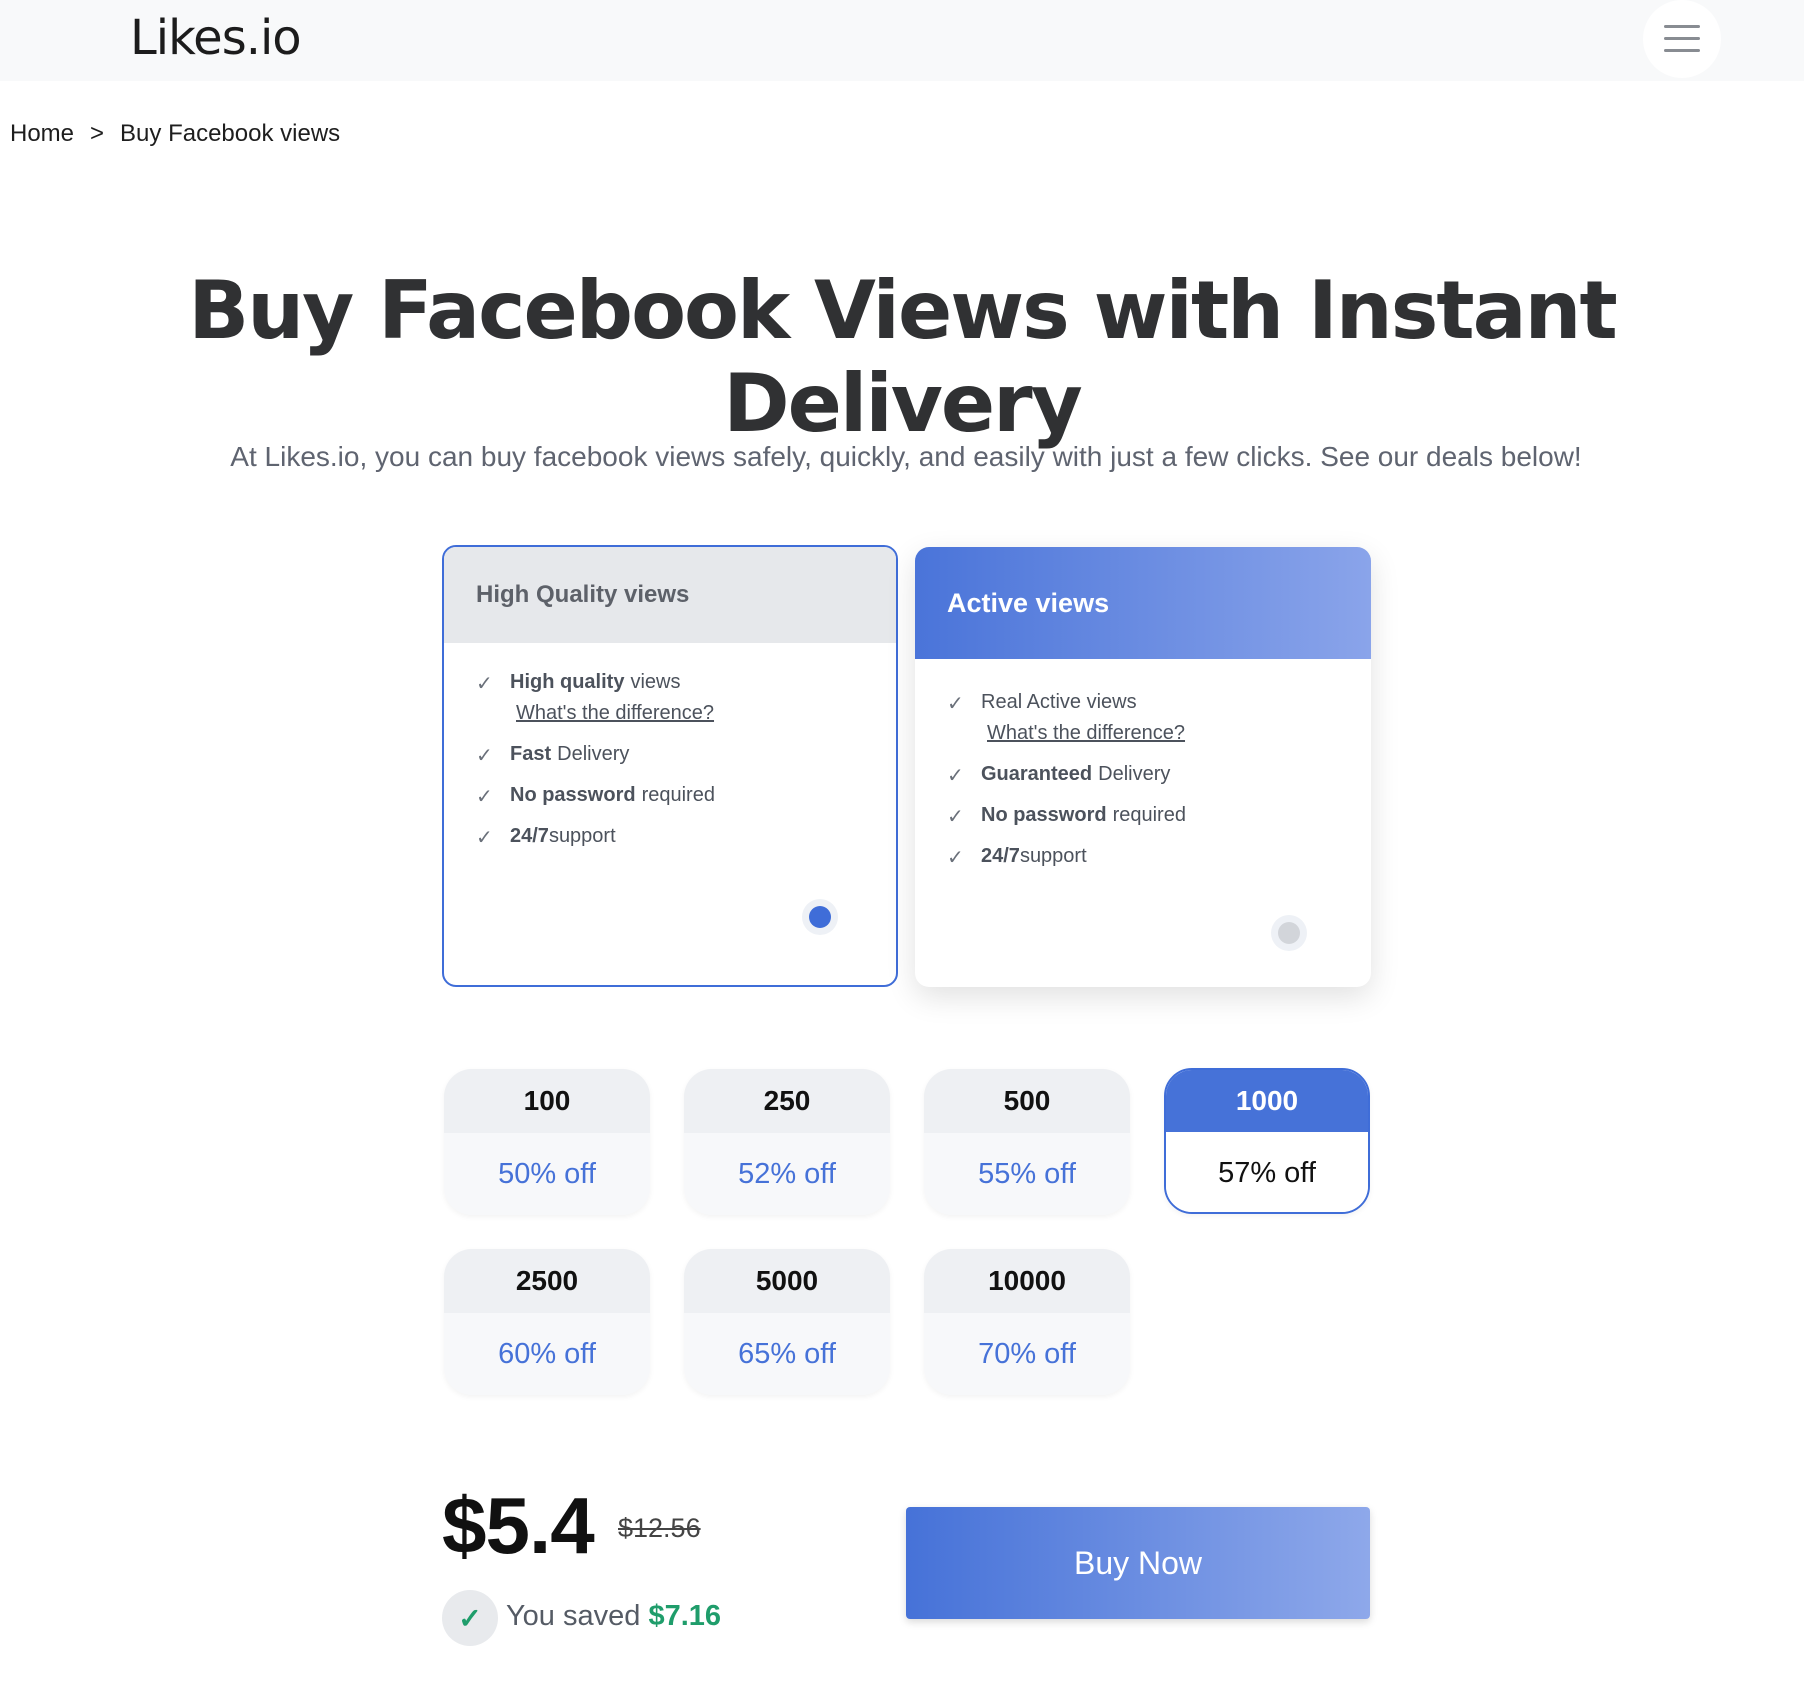  I want to click on savings-text: You saved $7.16, so click(613, 1616).